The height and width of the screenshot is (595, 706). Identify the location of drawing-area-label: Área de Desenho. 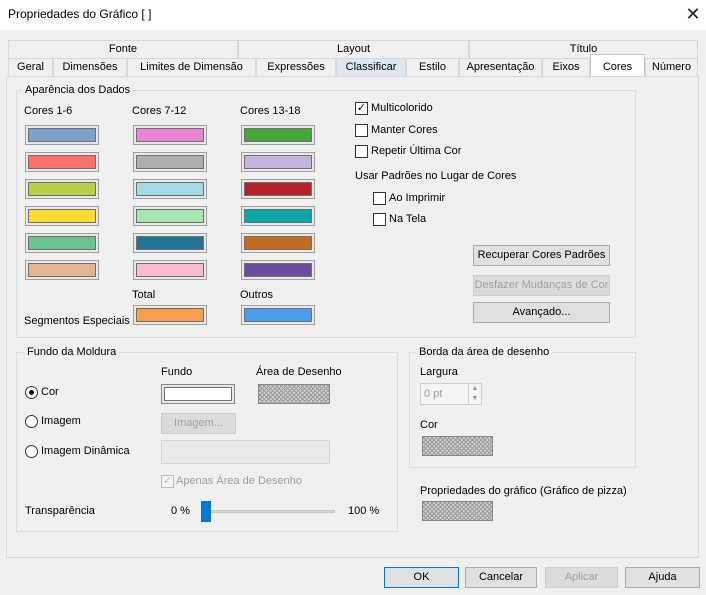
(299, 372).